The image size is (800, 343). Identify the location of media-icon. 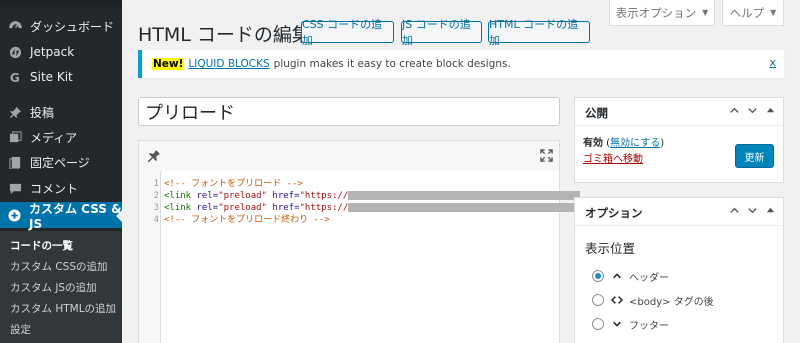
(15, 137).